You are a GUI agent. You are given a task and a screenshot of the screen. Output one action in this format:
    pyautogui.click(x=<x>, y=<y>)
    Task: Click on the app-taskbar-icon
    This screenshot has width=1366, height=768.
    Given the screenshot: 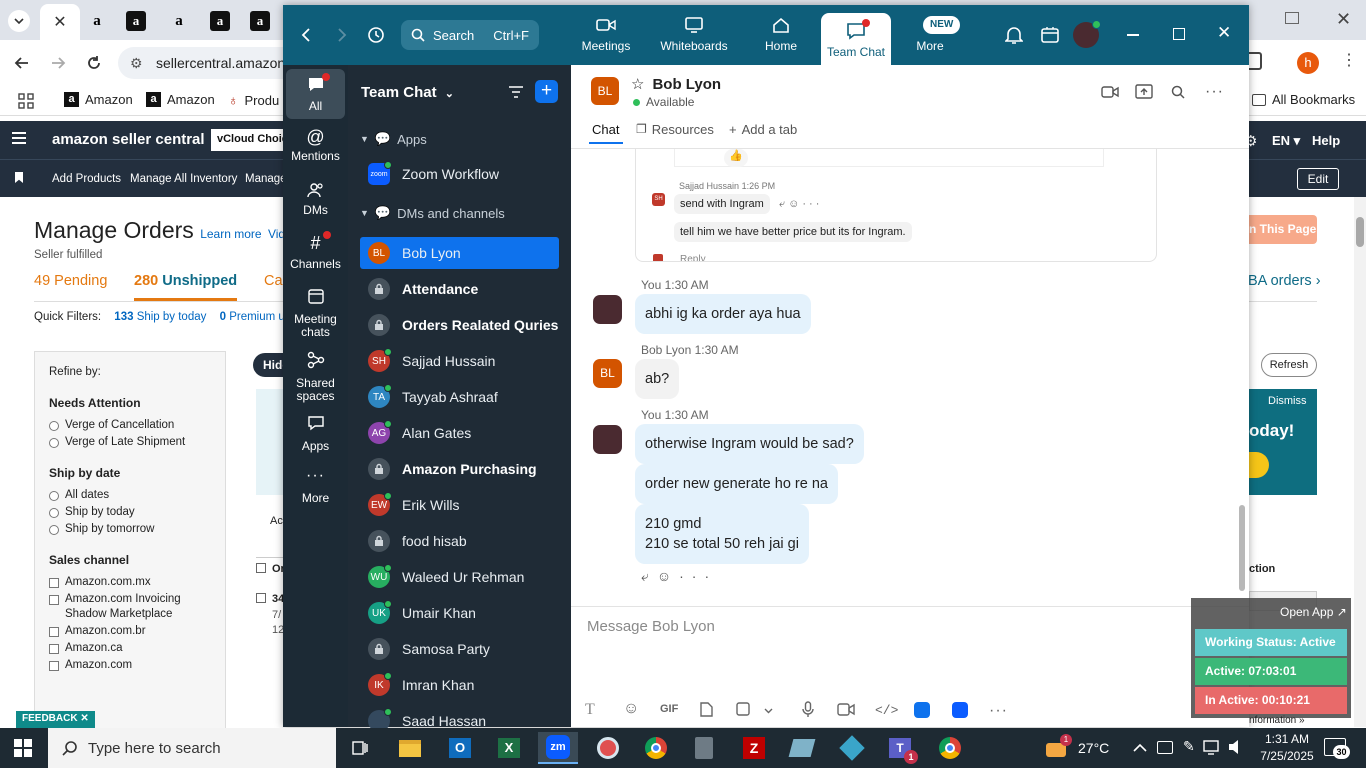 What is the action you would take?
    pyautogui.click(x=608, y=748)
    